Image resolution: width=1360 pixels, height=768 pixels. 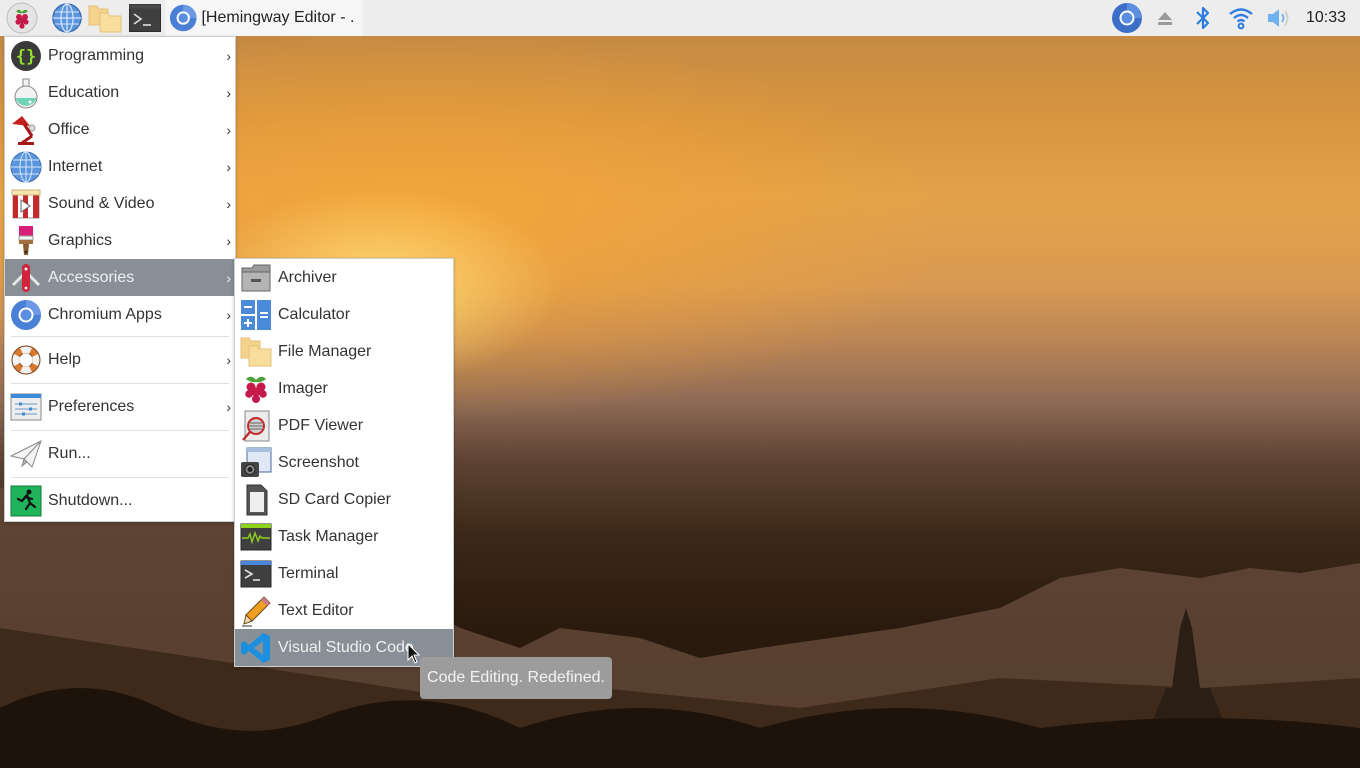 What do you see at coordinates (344, 536) in the screenshot?
I see `menu-item-task-manager: Task Manager` at bounding box center [344, 536].